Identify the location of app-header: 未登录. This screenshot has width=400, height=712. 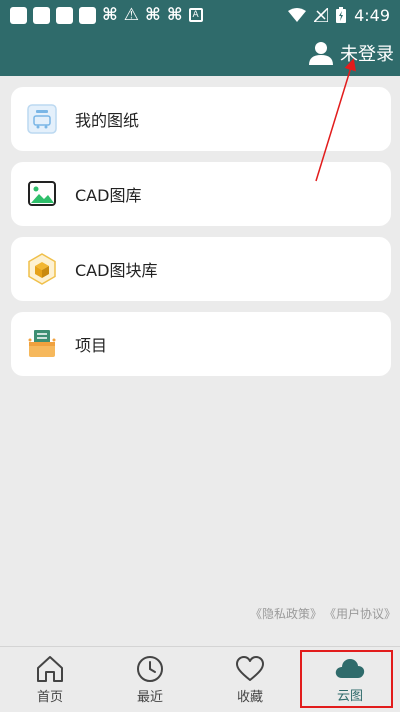
(200, 53).